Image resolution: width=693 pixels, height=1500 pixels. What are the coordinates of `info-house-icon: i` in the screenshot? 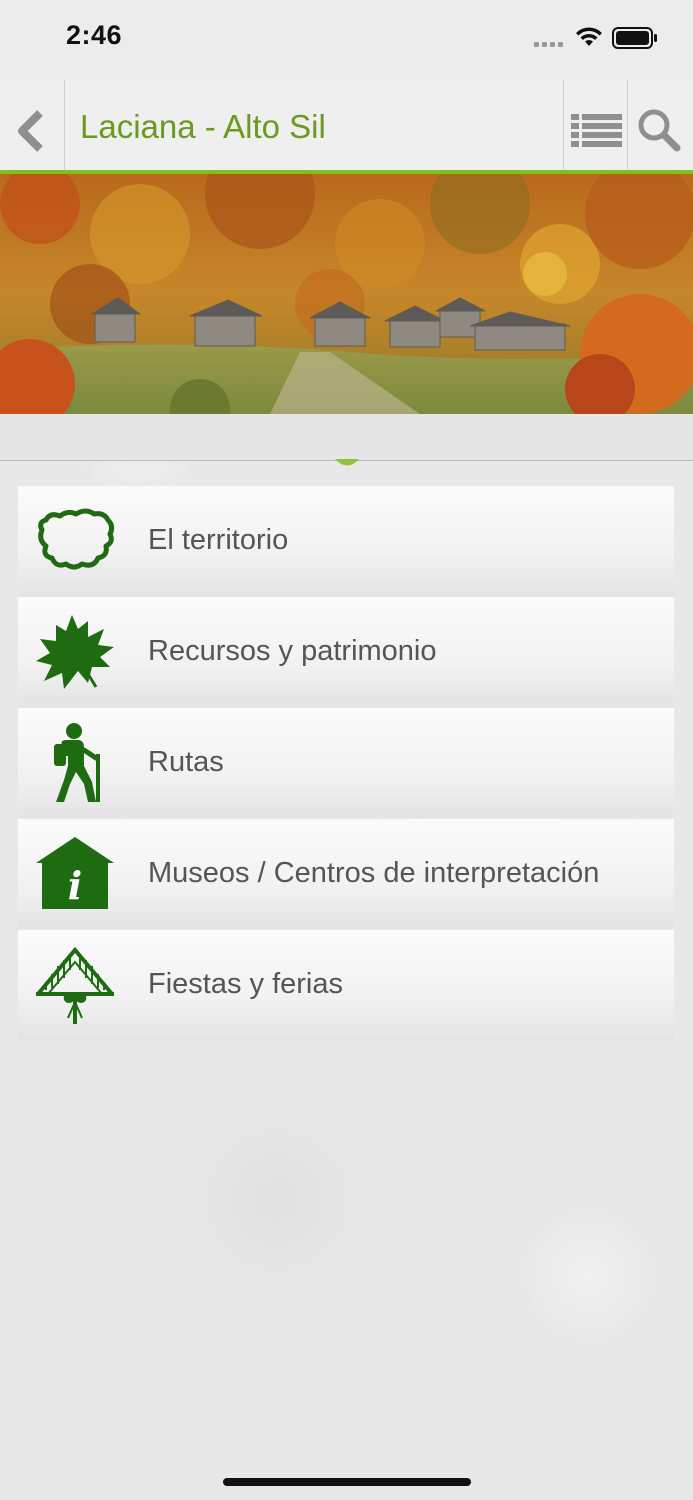 It's located at (75, 873).